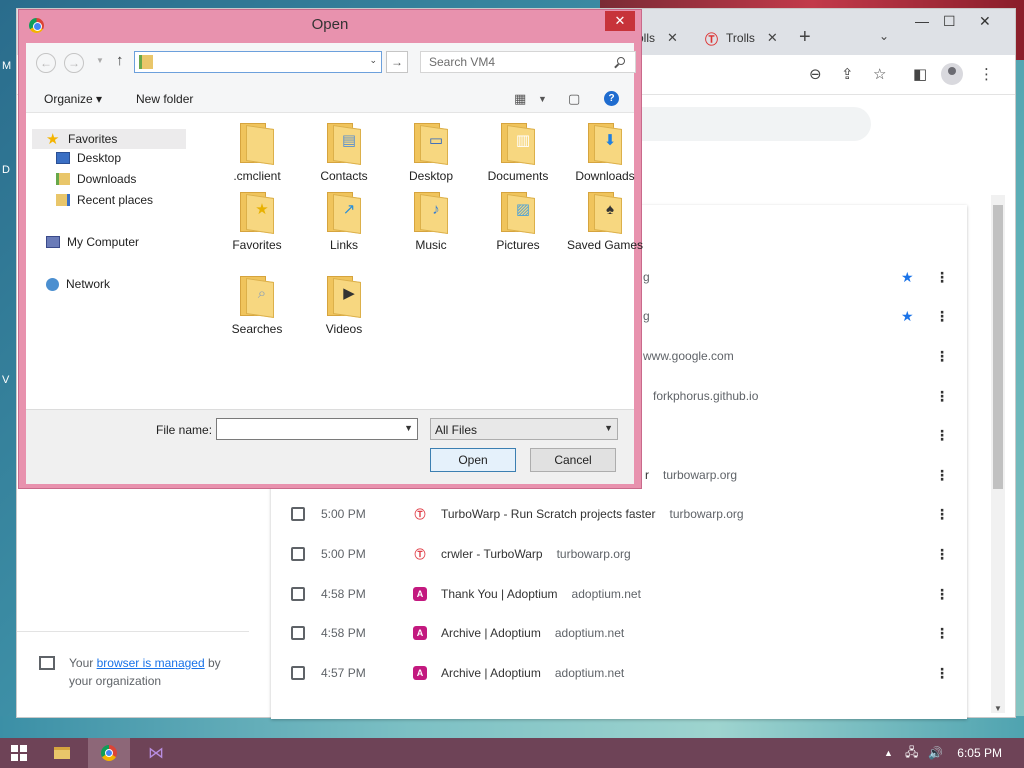 The height and width of the screenshot is (768, 1024). I want to click on view-options-icon: ▦, so click(520, 99).